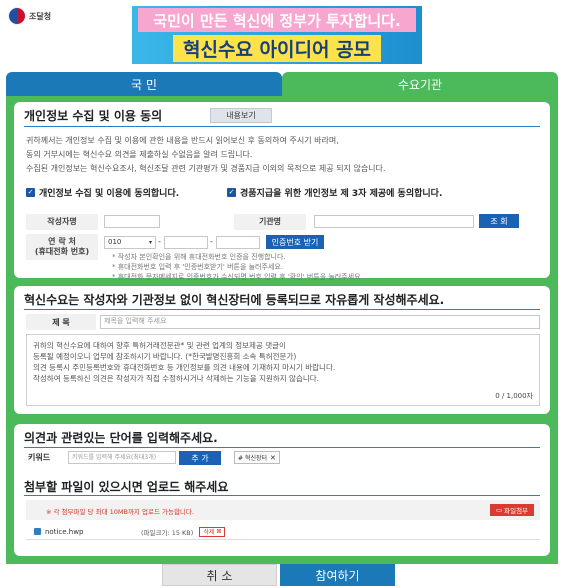 The image size is (569, 588). Describe the element at coordinates (277, 20) in the screenshot. I see `banner-tagline: 국민이 만든 혁신에 정부가 투자합니다.` at that location.